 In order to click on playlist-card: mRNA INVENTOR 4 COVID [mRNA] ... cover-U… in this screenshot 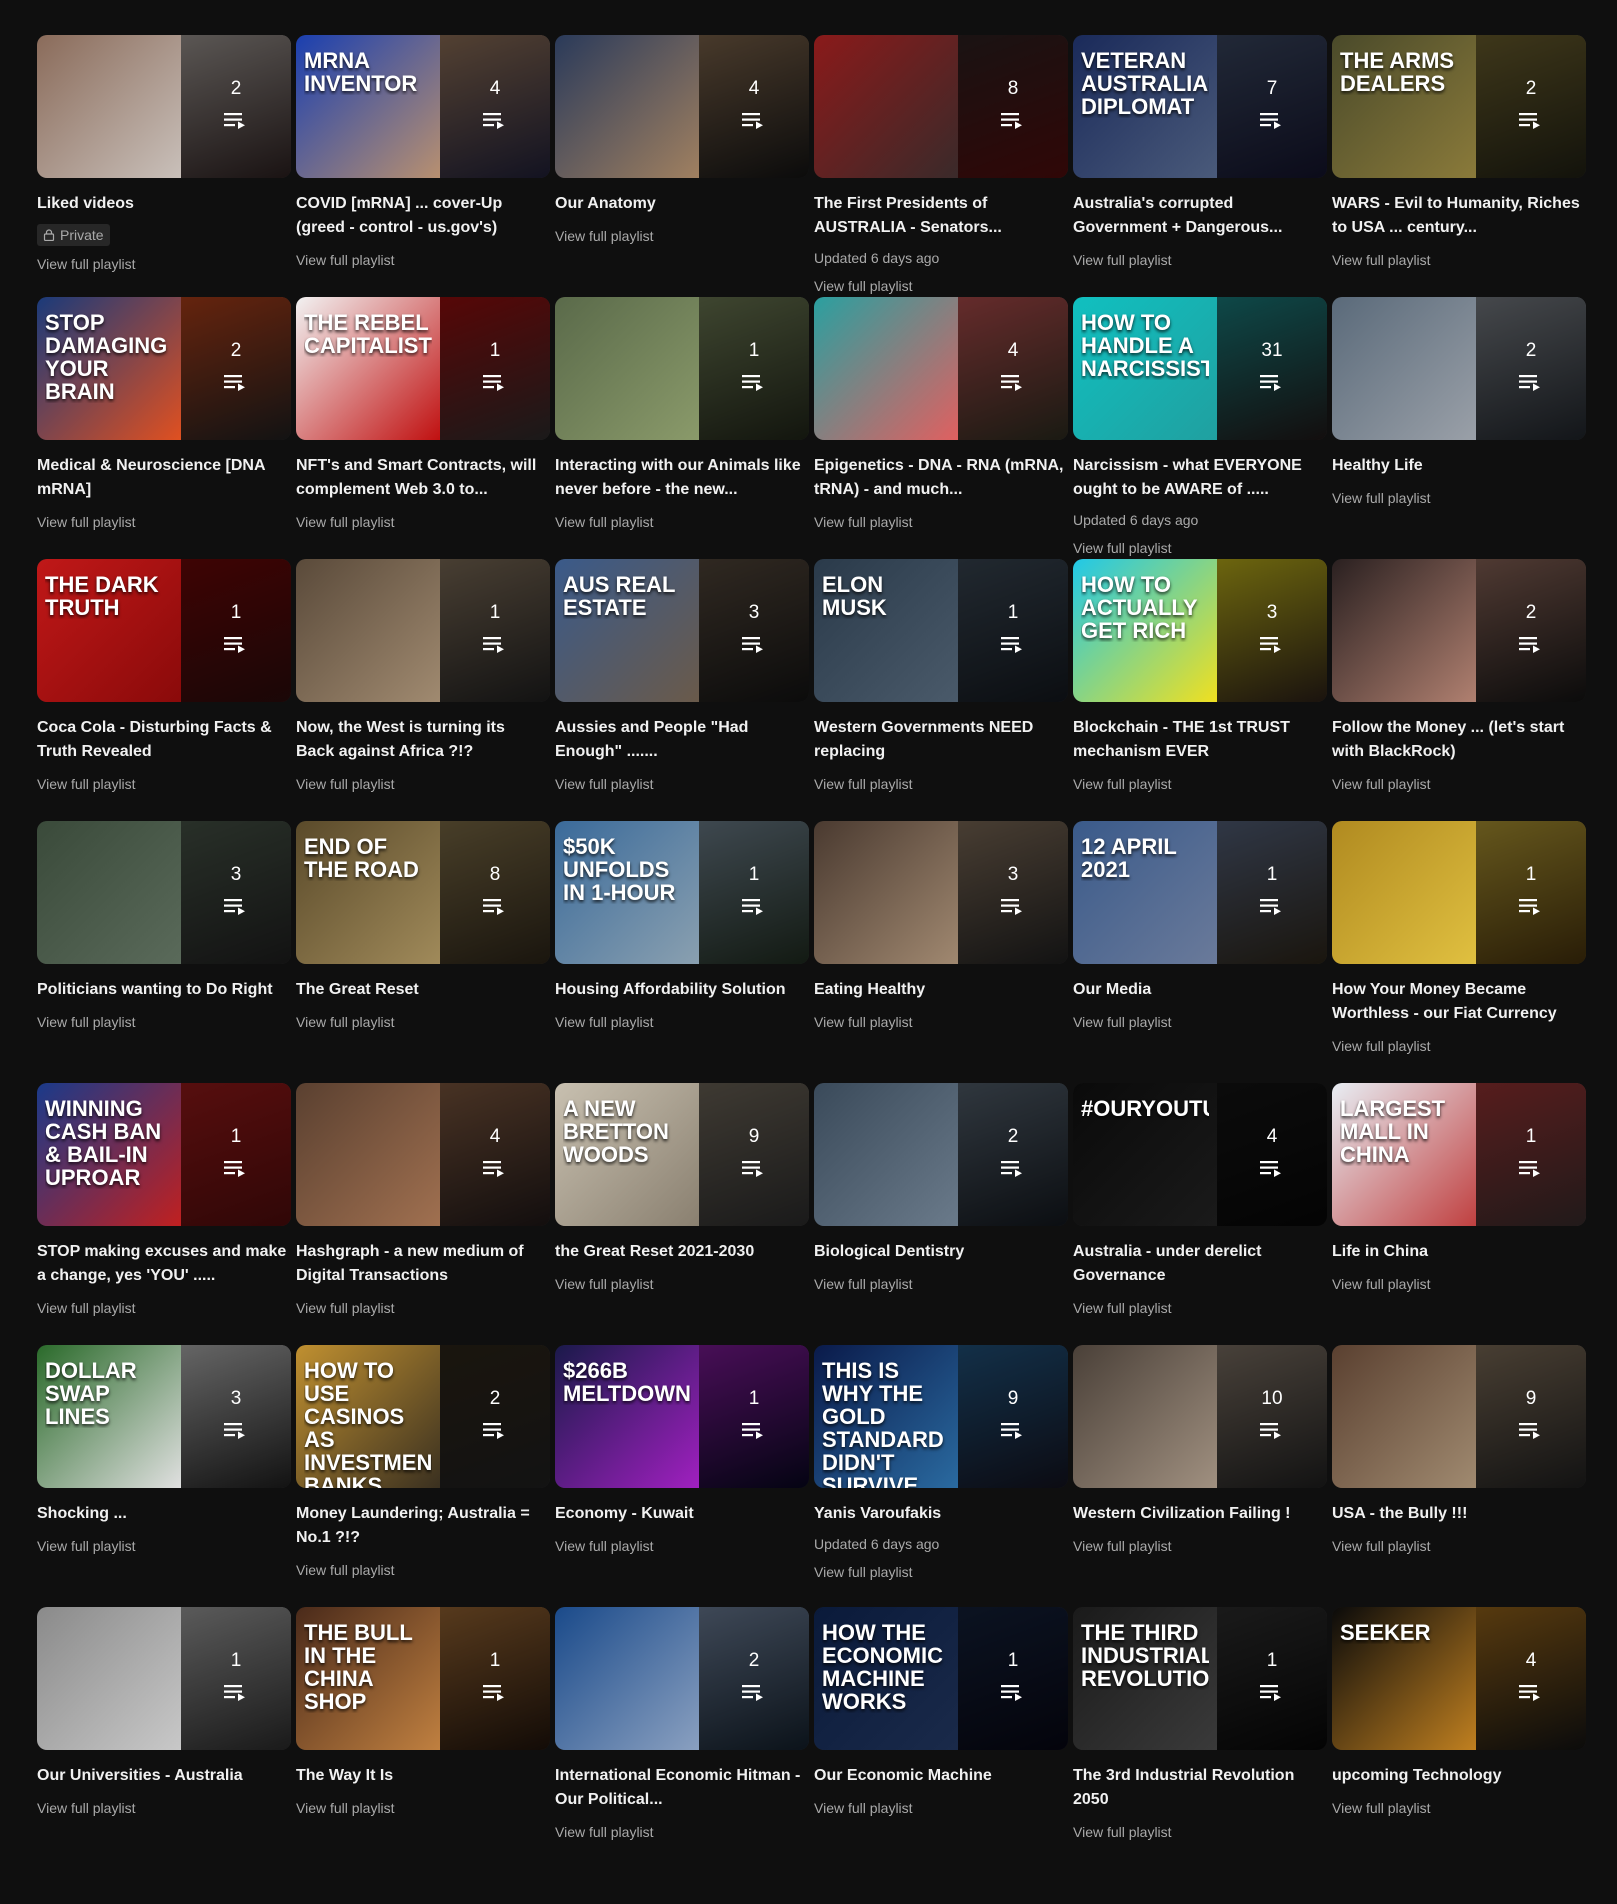, I will do `click(423, 166)`.